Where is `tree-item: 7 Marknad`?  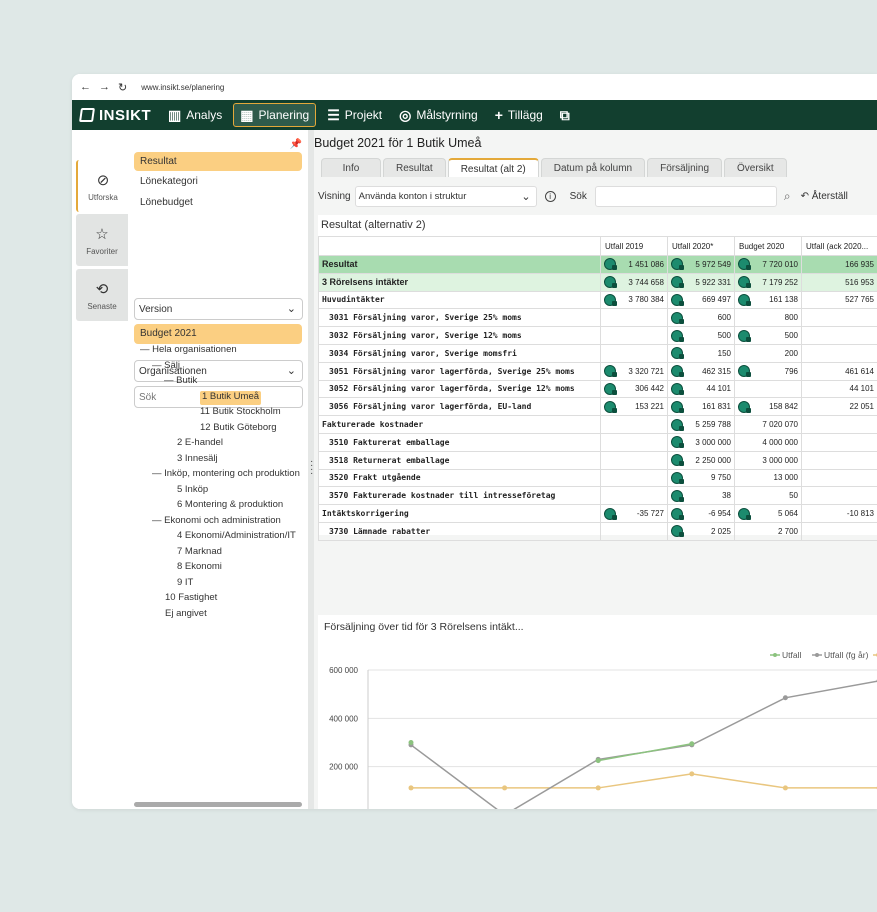 tree-item: 7 Marknad is located at coordinates (199, 553).